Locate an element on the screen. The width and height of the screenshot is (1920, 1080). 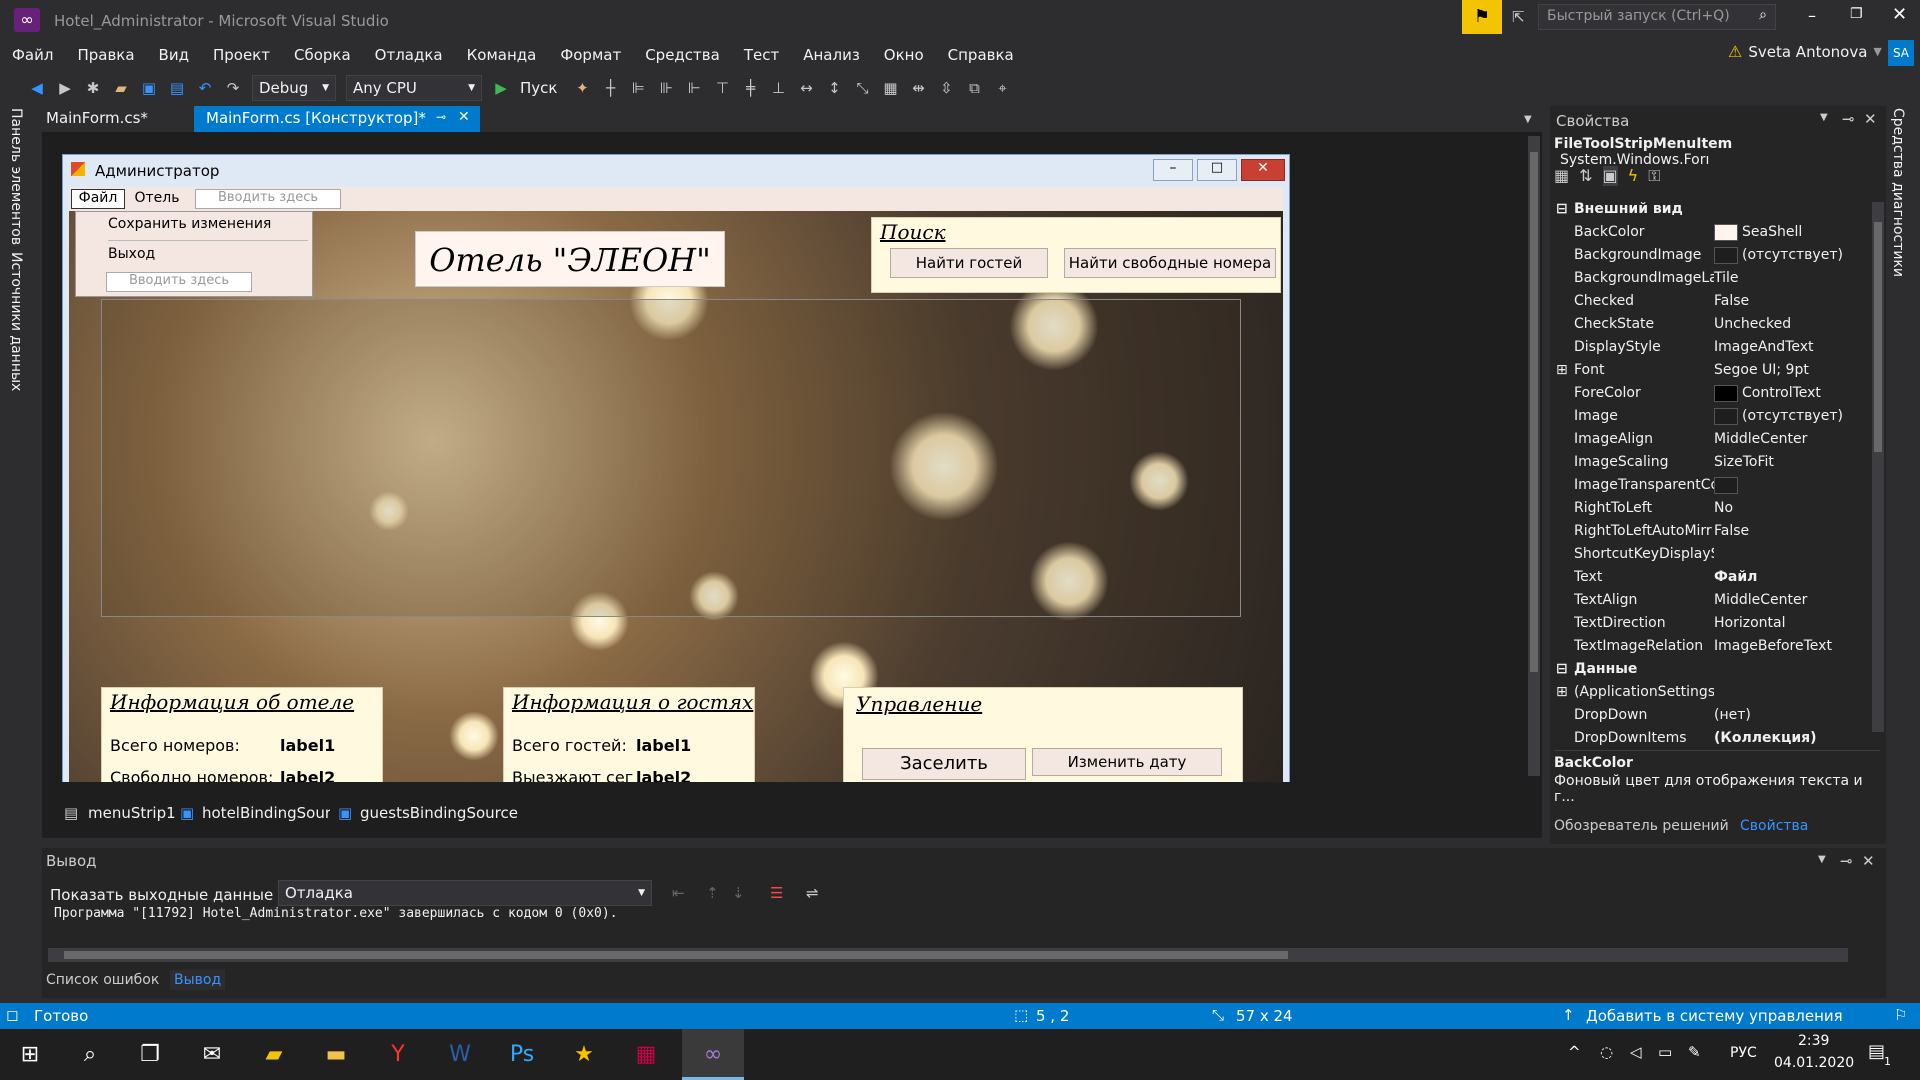
change-departure-button: Изменить дату отъезда is located at coordinates (1127, 765).